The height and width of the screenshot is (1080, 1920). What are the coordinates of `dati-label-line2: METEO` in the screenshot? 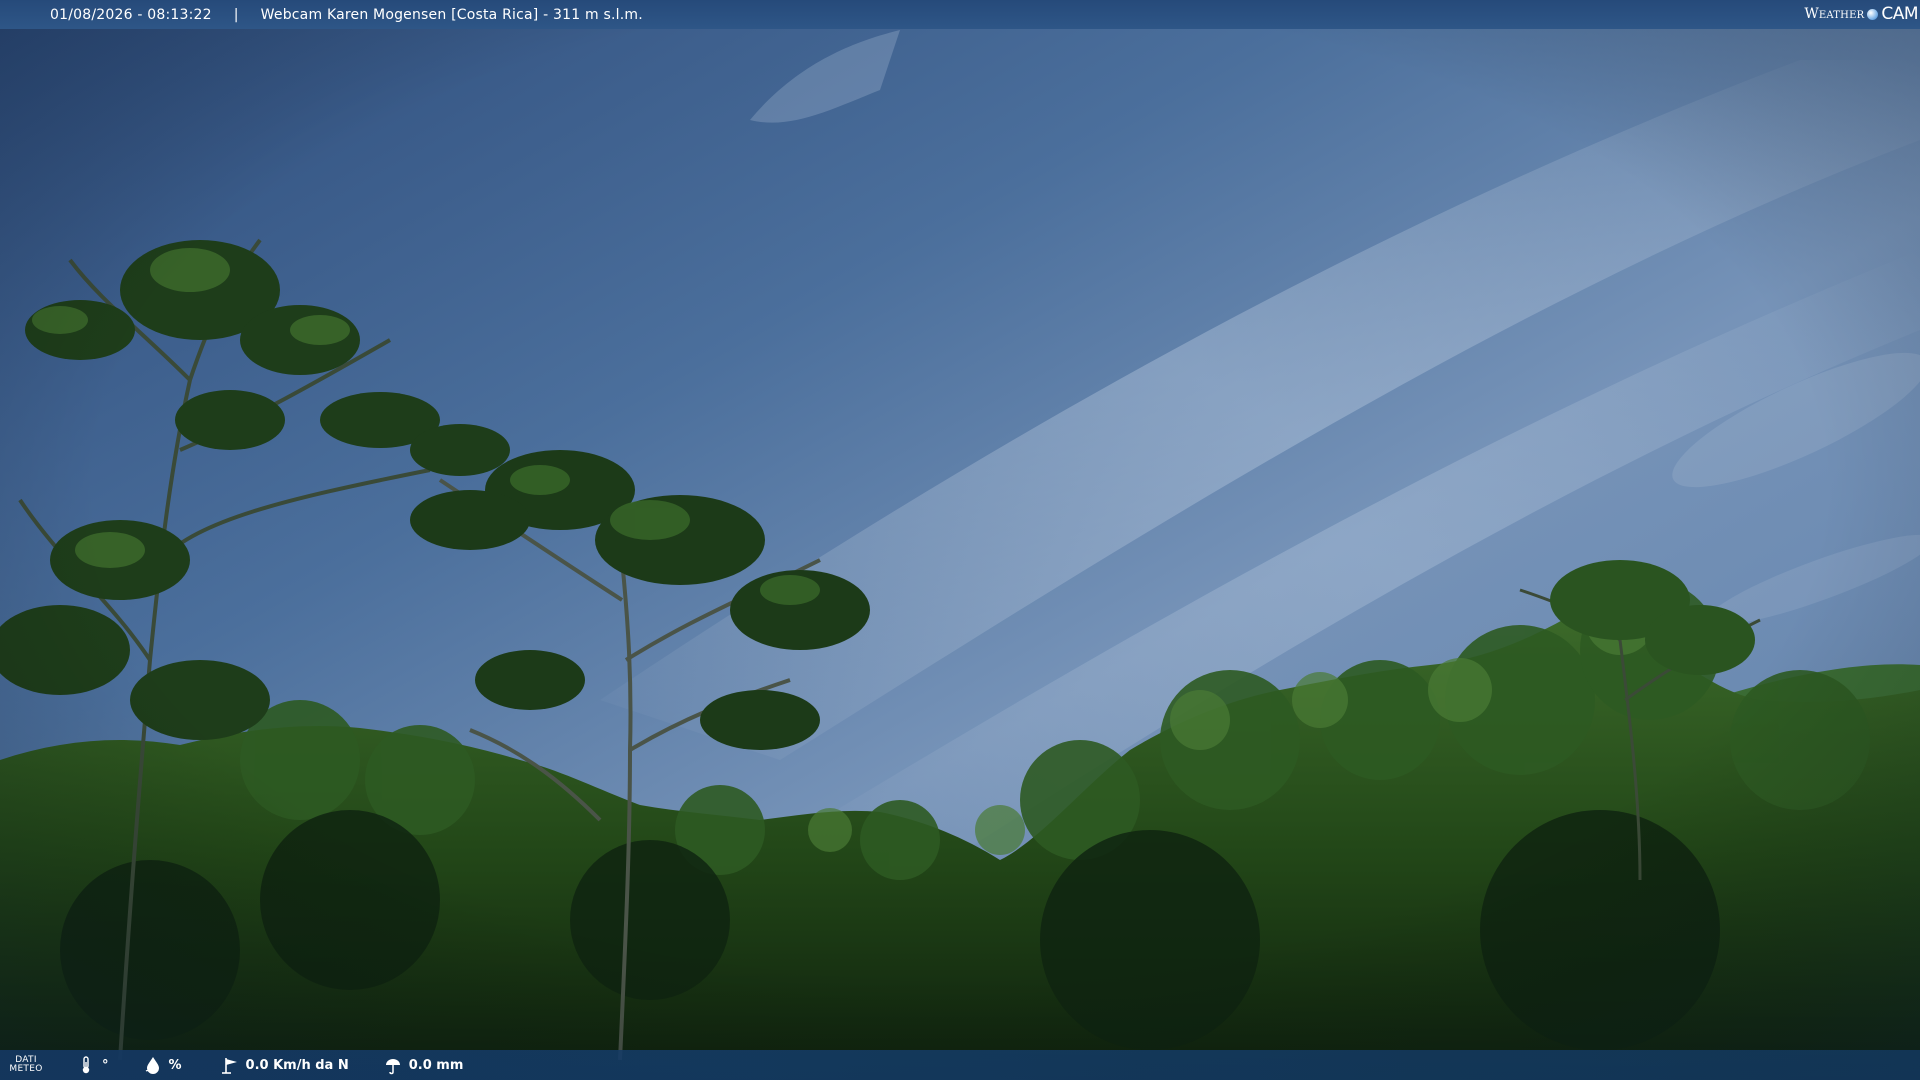 It's located at (26, 1069).